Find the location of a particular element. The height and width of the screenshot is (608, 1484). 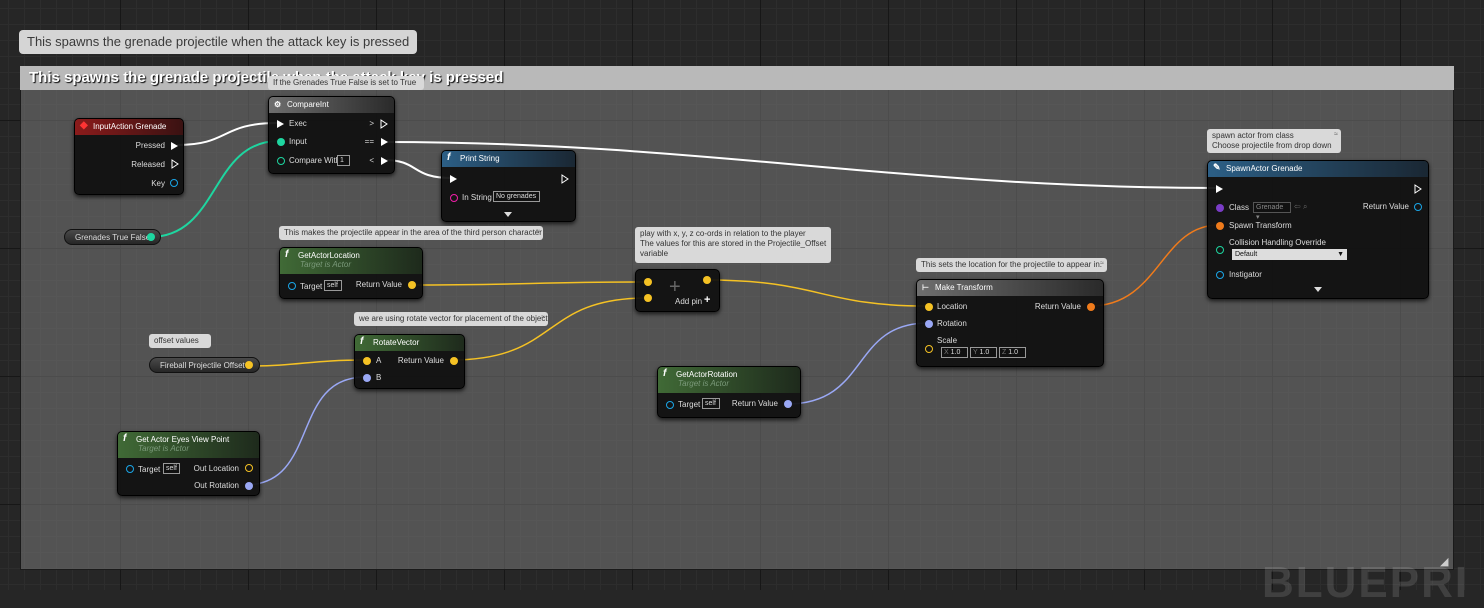

browse-arrow-icon: ⇦ is located at coordinates (1297, 206).